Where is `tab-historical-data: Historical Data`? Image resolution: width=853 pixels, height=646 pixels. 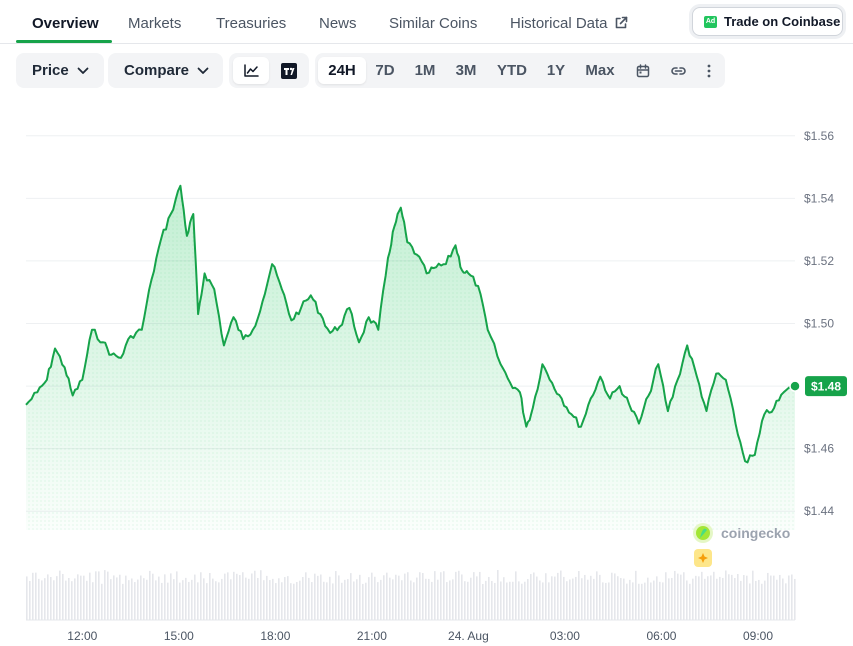
tab-historical-data: Historical Data is located at coordinates (569, 23).